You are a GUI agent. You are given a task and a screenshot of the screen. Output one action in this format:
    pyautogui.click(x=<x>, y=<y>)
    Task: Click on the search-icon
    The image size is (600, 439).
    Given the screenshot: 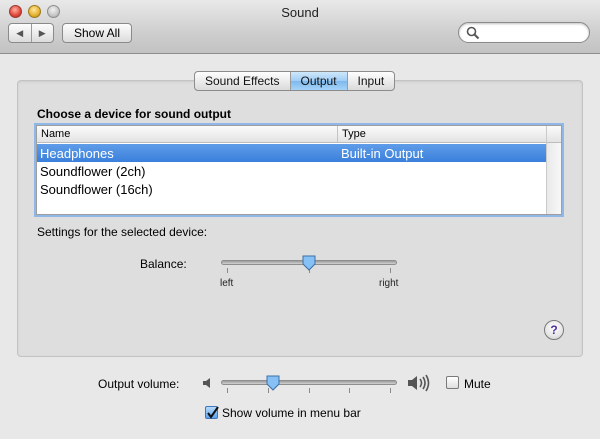 What is the action you would take?
    pyautogui.click(x=473, y=33)
    